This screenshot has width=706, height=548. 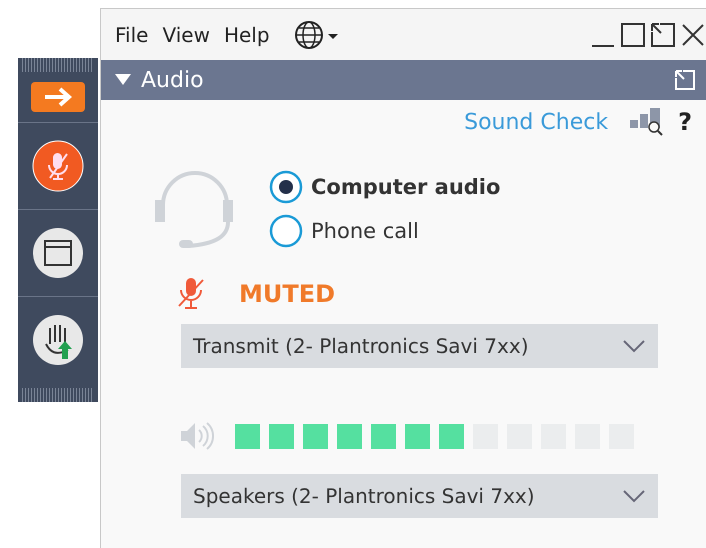 I want to click on menu-item: Help, so click(x=247, y=34).